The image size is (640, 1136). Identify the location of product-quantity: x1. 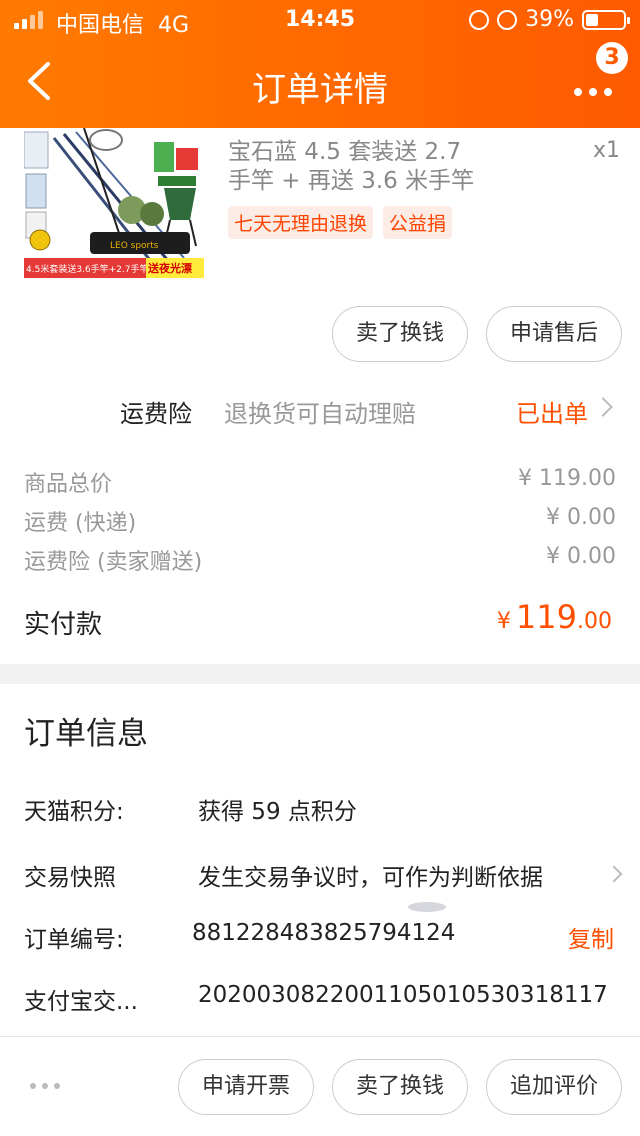
(606, 150).